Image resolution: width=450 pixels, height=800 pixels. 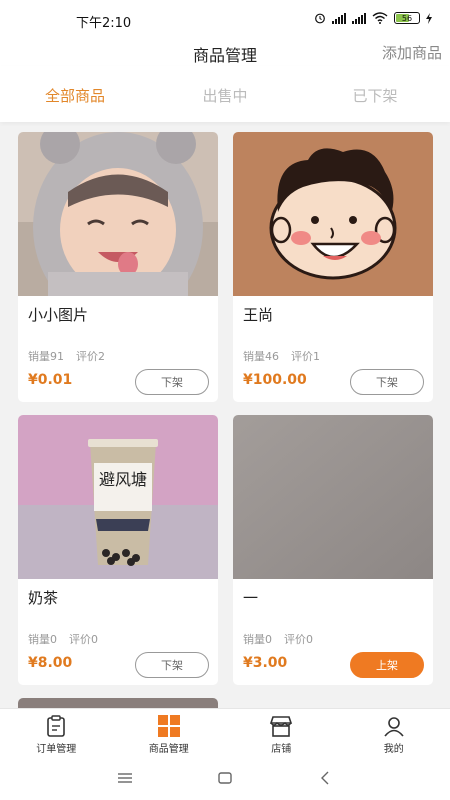 What do you see at coordinates (275, 380) in the screenshot?
I see `product-price: ¥100.00` at bounding box center [275, 380].